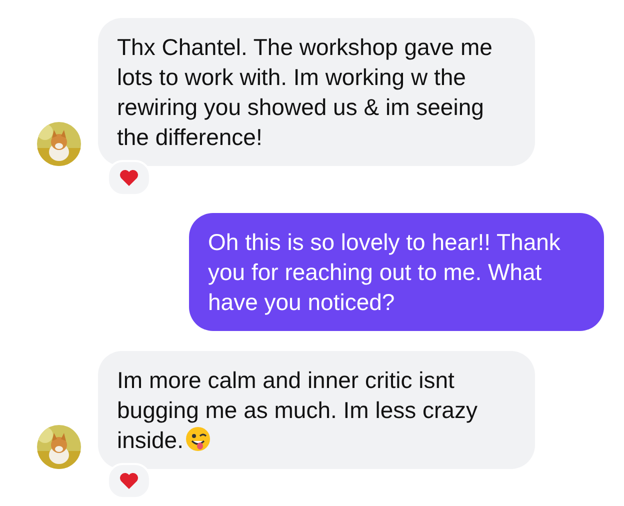 This screenshot has width=624, height=506. What do you see at coordinates (384, 272) in the screenshot?
I see `message-text: Oh this is so lovely to hear!! Thank you for reaching out to me. What have you noticed?` at bounding box center [384, 272].